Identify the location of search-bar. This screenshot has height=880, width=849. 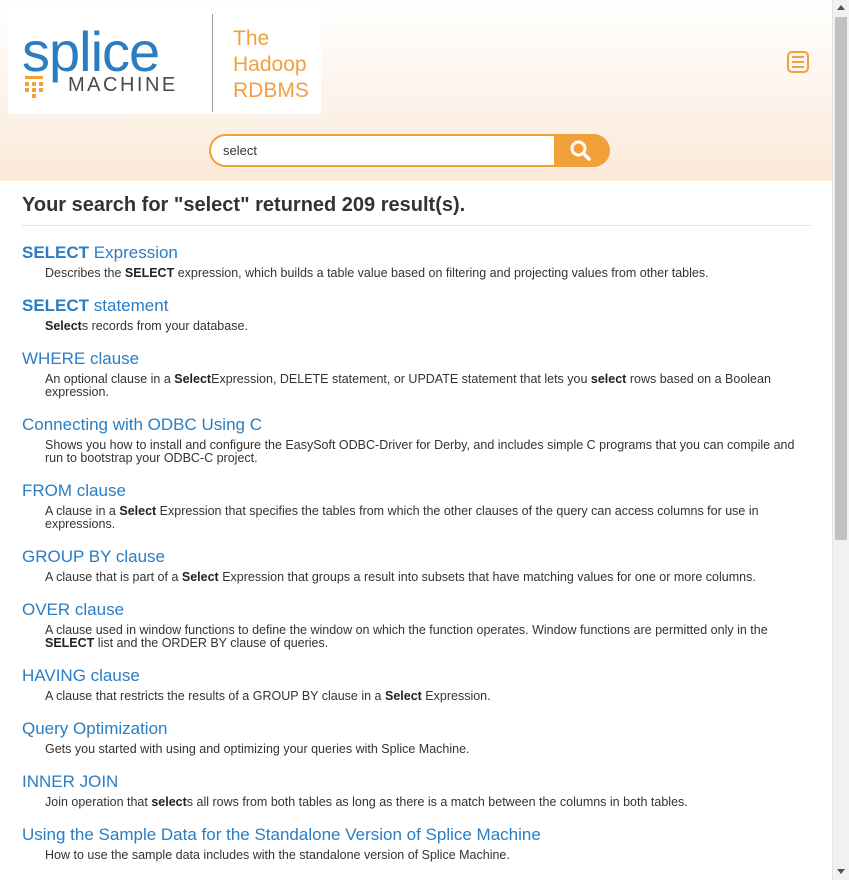
(409, 150).